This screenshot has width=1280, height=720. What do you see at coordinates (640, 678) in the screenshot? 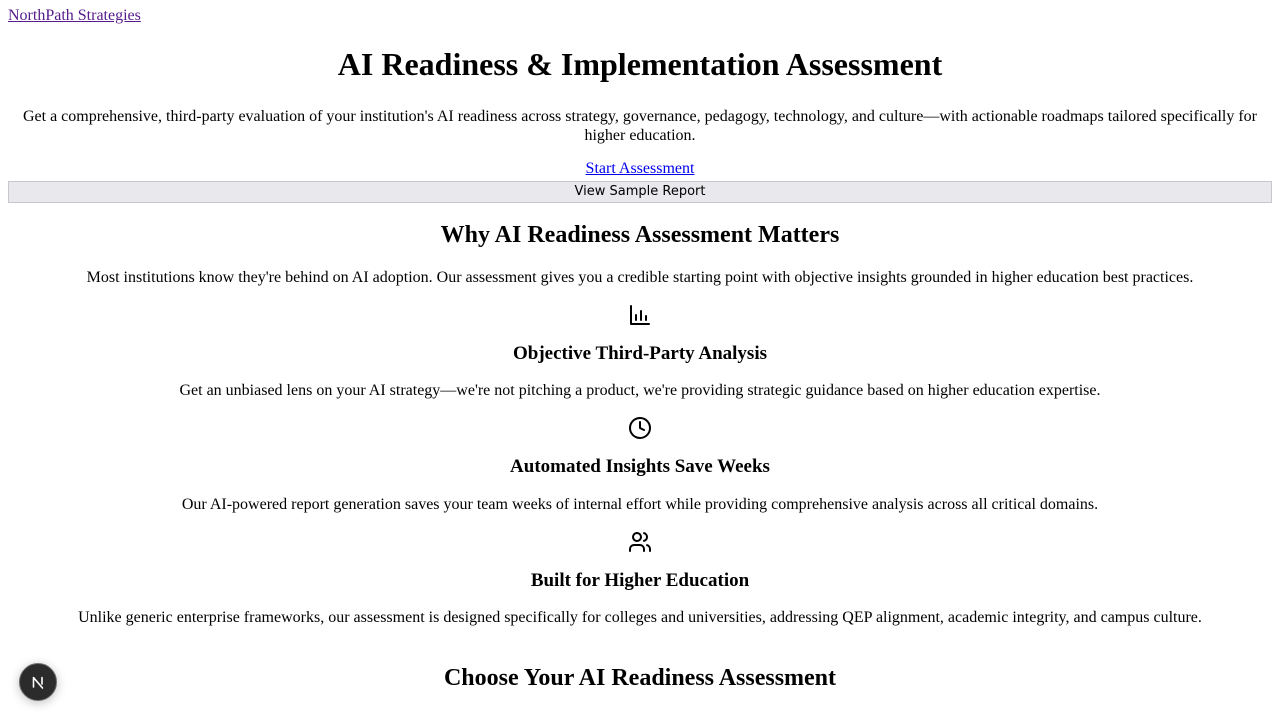
I see `choose-heading: Choose Your AI Readiness Assessment` at bounding box center [640, 678].